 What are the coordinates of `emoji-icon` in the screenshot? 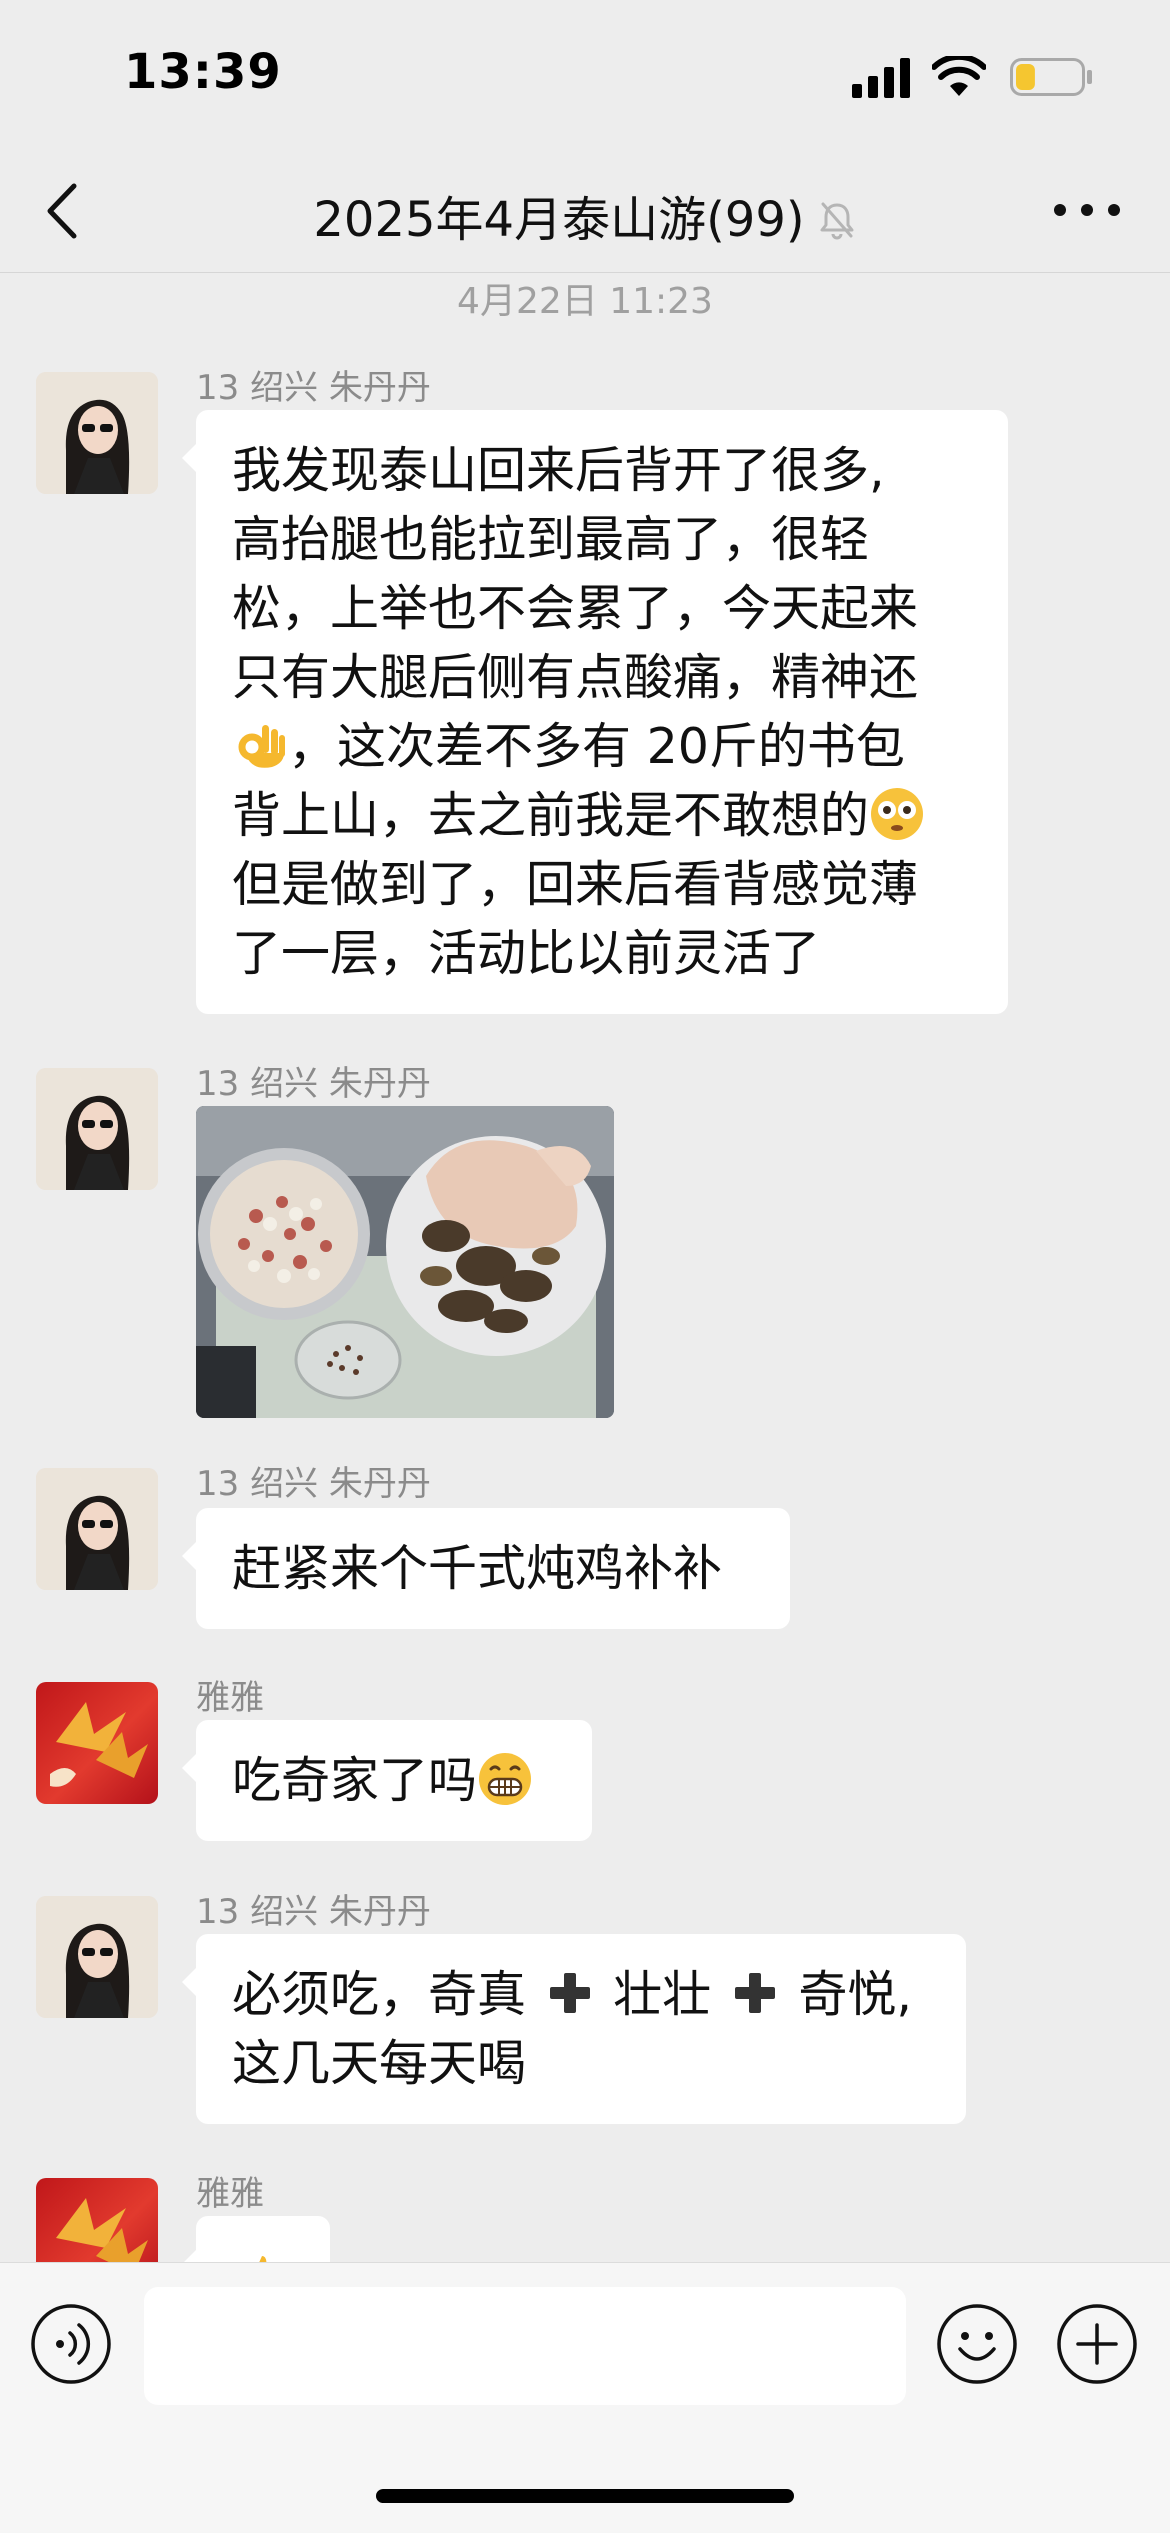 It's located at (977, 2344).